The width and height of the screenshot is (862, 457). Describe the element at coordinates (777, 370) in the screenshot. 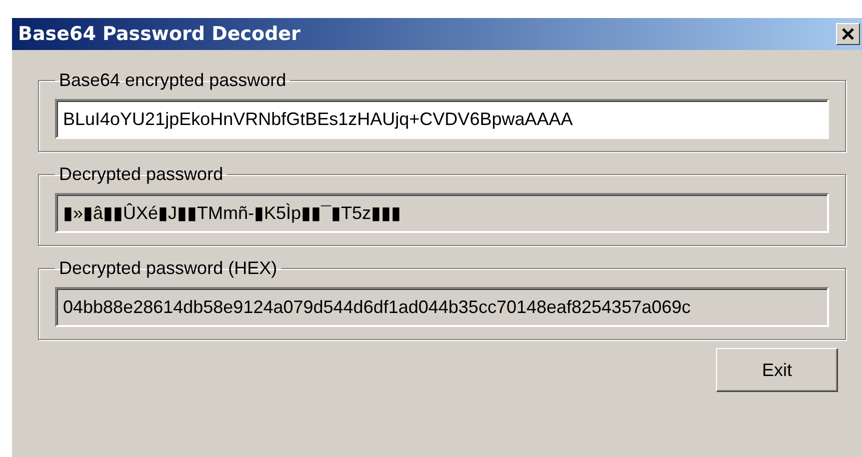

I see `exit-button: Exit` at that location.